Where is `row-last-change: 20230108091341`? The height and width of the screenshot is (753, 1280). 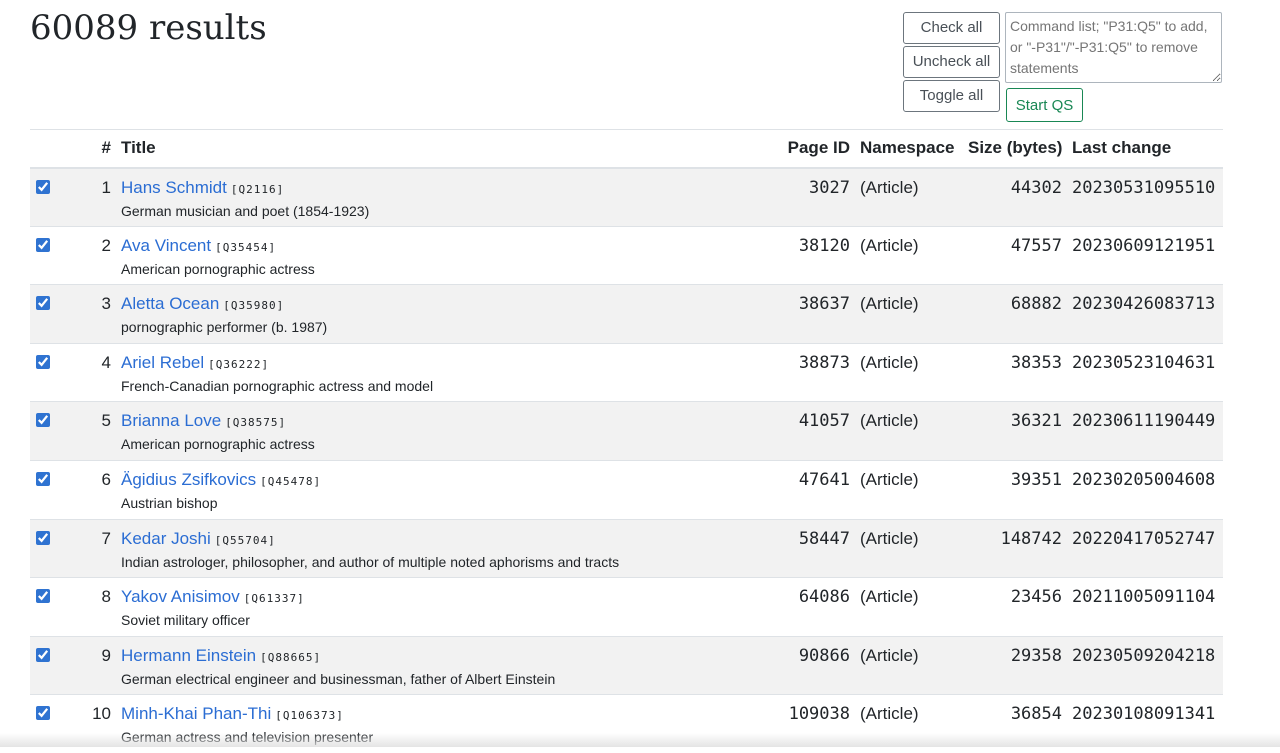 row-last-change: 20230108091341 is located at coordinates (1145, 724).